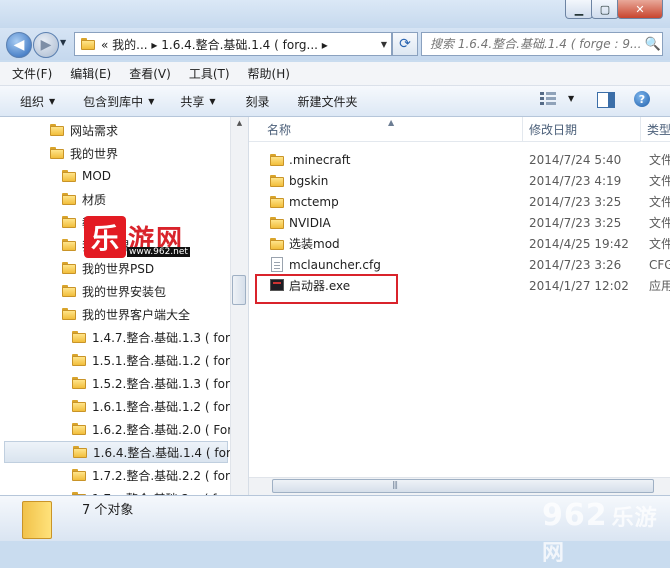 This screenshot has height=568, width=670. What do you see at coordinates (655, 129) in the screenshot?
I see `column-type: 类型` at bounding box center [655, 129].